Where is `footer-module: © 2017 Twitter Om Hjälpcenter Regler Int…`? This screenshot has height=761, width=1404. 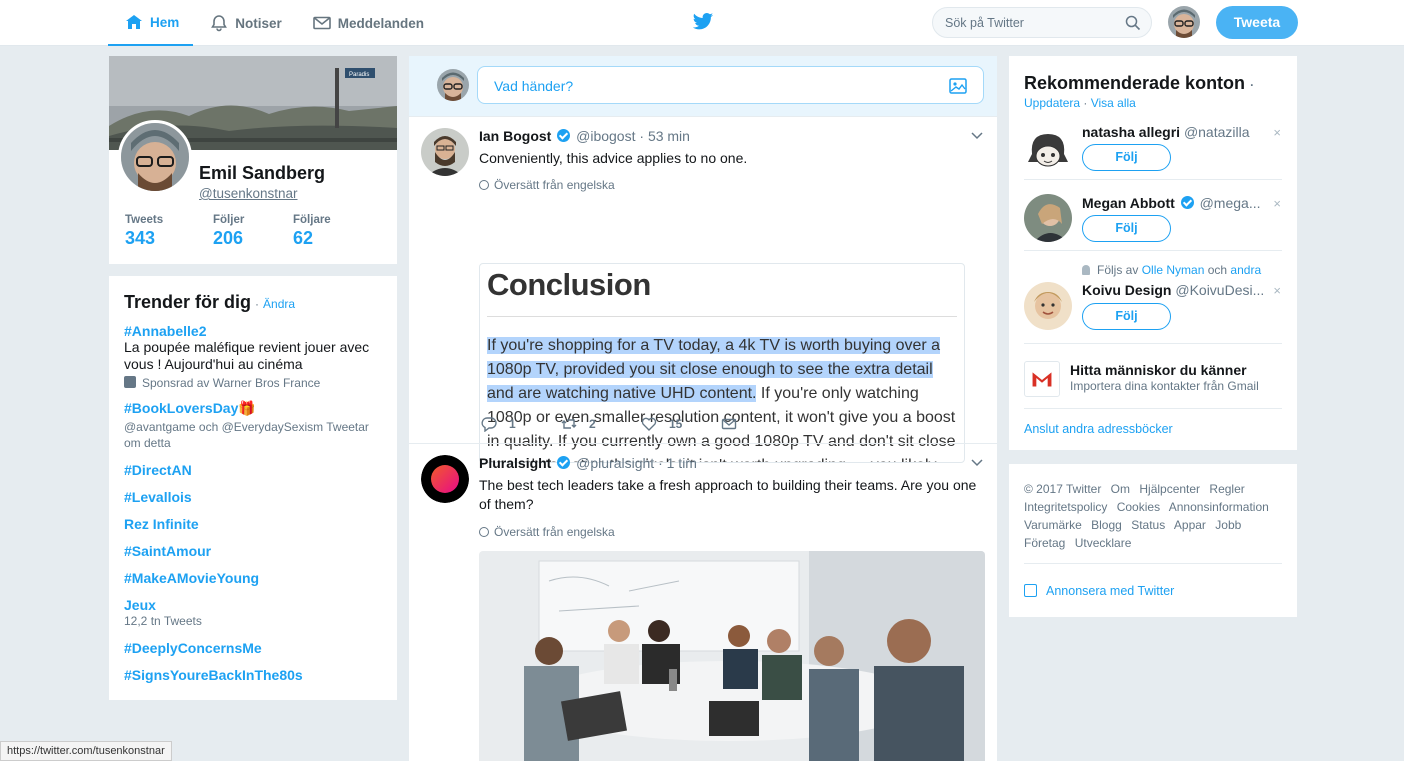
footer-module: © 2017 Twitter Om Hjälpcenter Regler Int… is located at coordinates (1153, 540).